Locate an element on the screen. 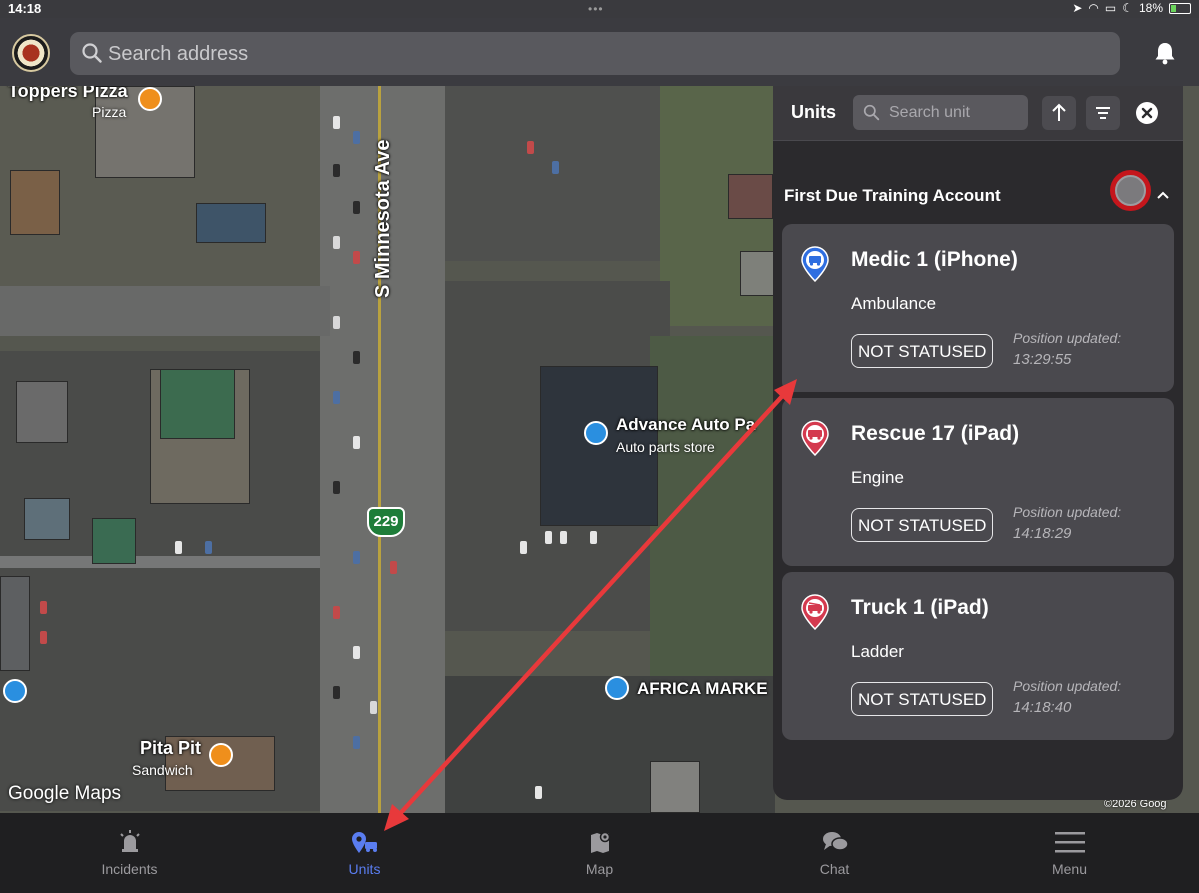 This screenshot has height=893, width=1199. close-icon is located at coordinates (1147, 113).